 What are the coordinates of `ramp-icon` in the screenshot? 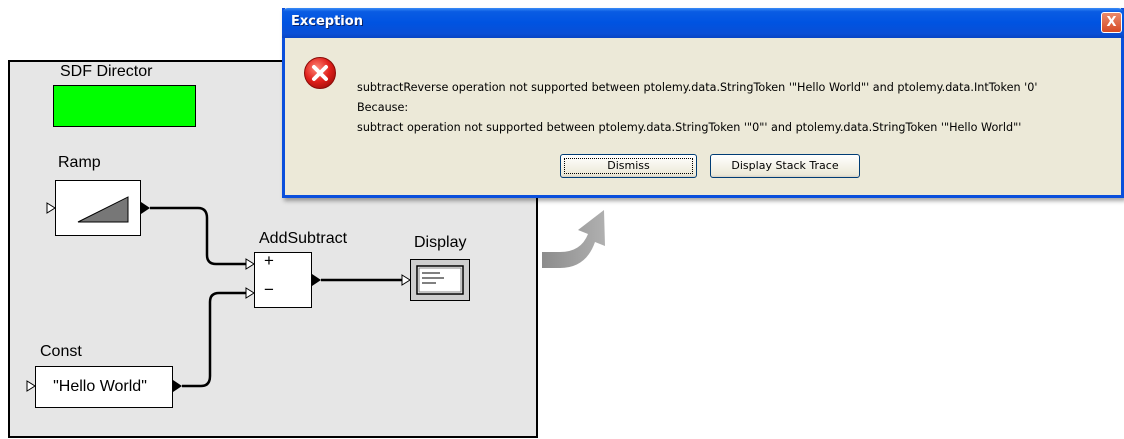 It's located at (103, 209).